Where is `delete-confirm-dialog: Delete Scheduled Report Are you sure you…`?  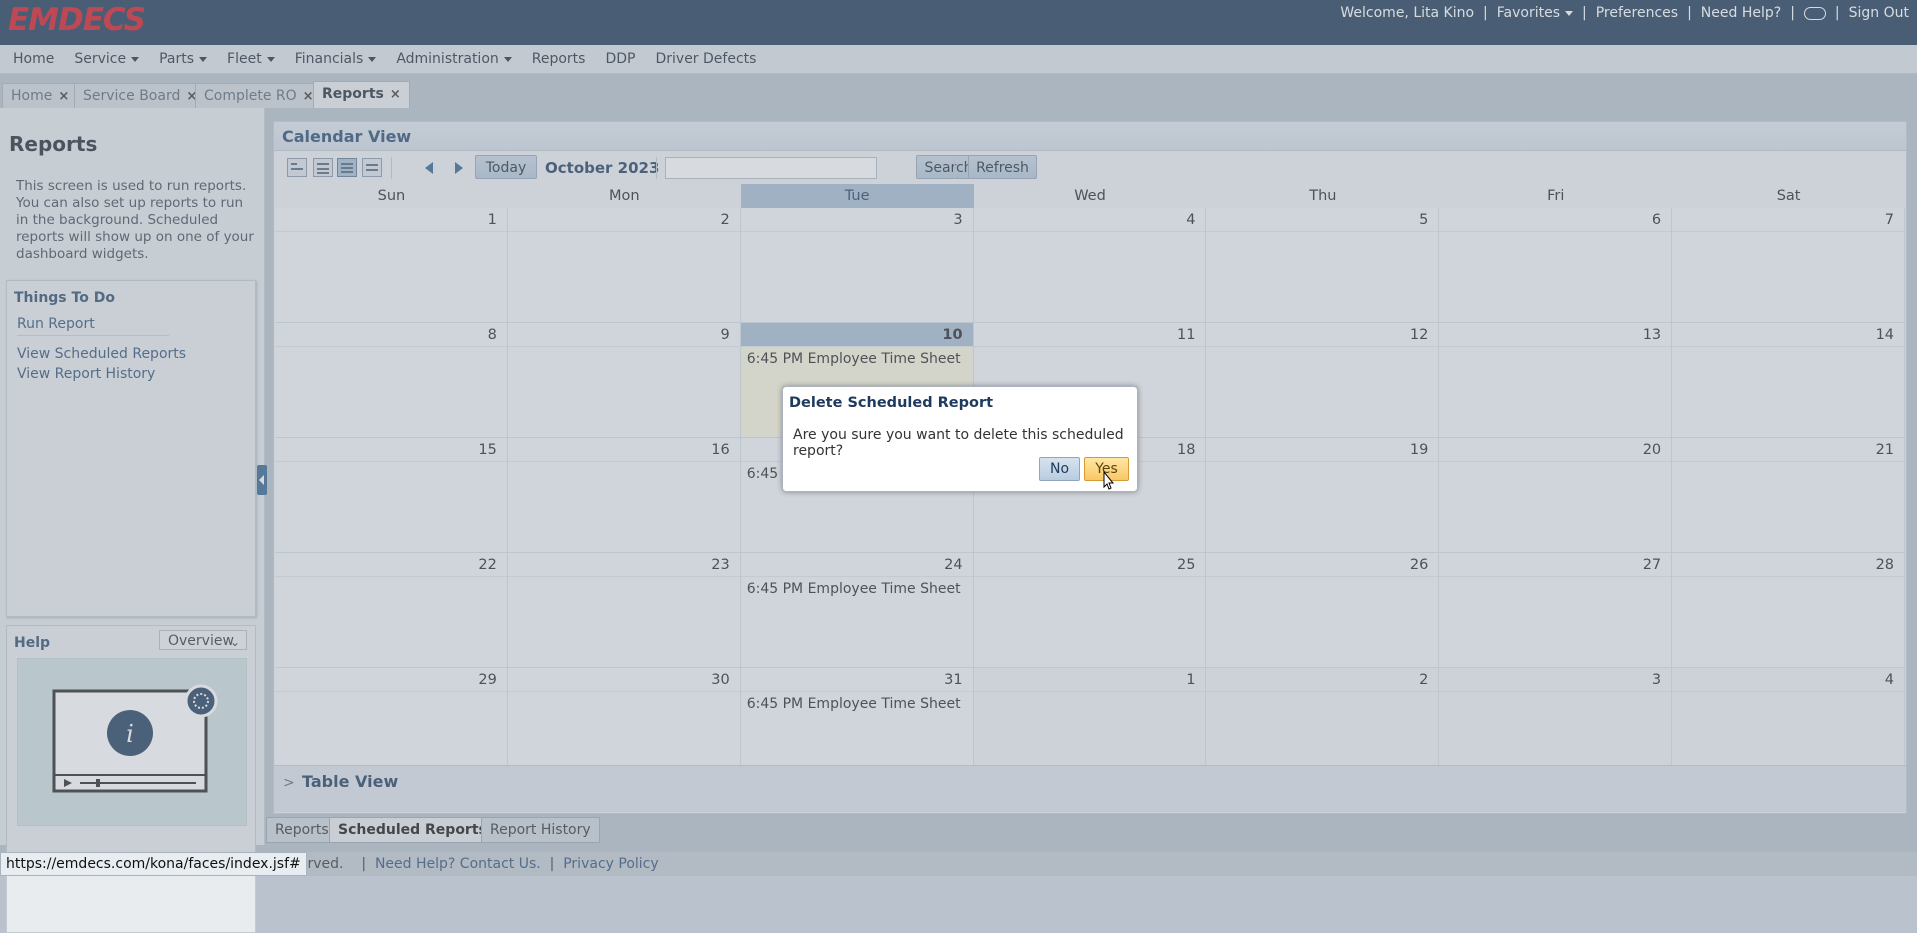
delete-confirm-dialog: Delete Scheduled Report Are you sure you… is located at coordinates (960, 439).